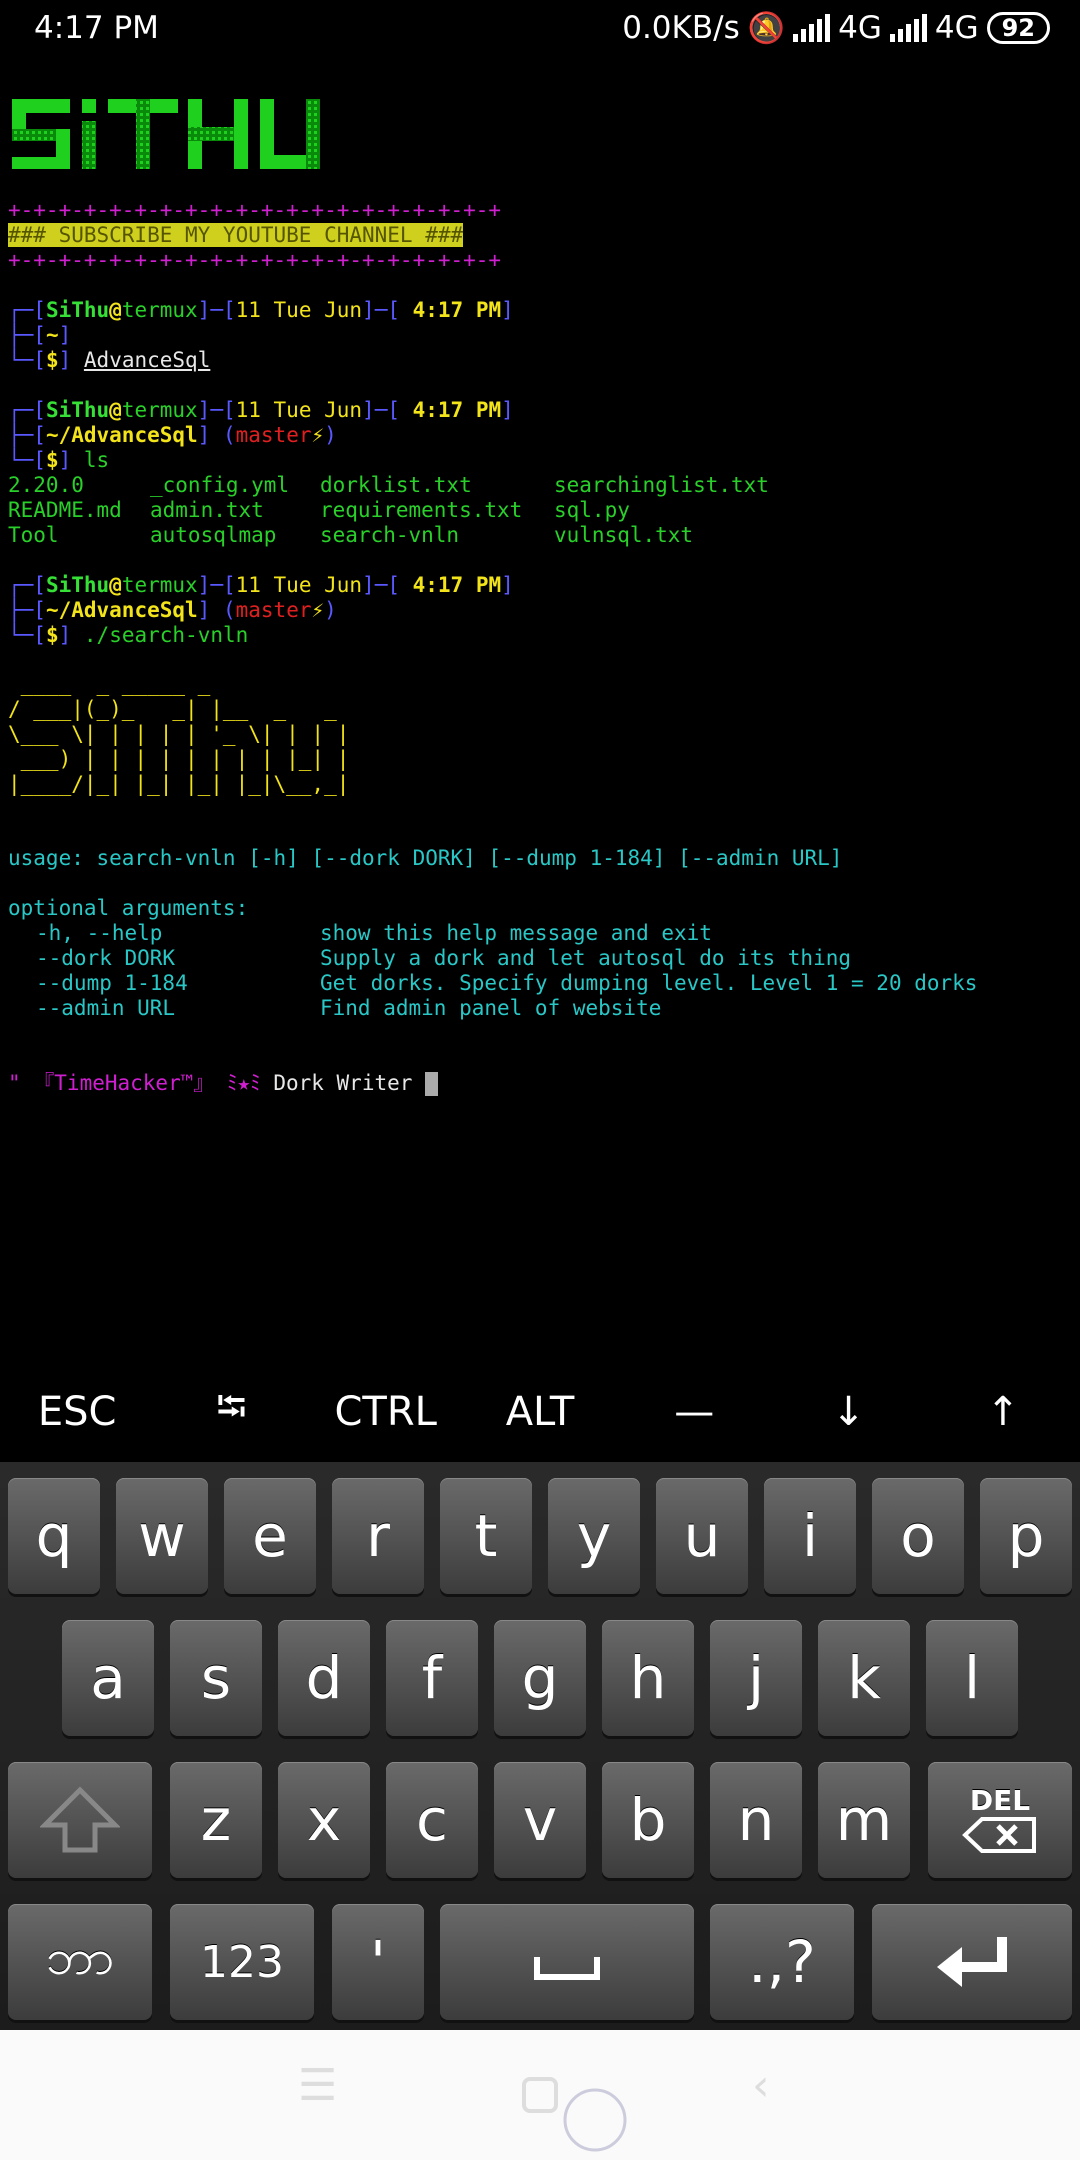  What do you see at coordinates (782, 1962) in the screenshot?
I see `punctuation-key: .,?` at bounding box center [782, 1962].